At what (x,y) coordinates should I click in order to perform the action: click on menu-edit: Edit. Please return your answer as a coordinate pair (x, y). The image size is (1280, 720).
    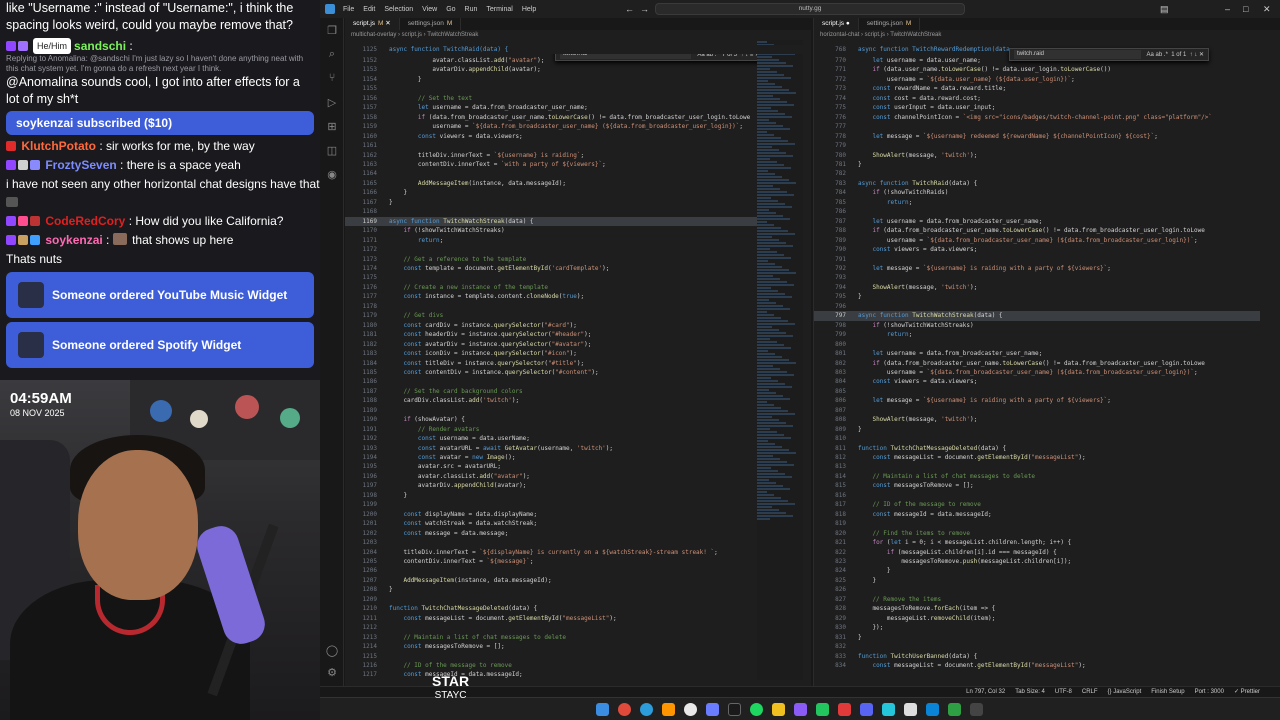
    Looking at the image, I should click on (369, 9).